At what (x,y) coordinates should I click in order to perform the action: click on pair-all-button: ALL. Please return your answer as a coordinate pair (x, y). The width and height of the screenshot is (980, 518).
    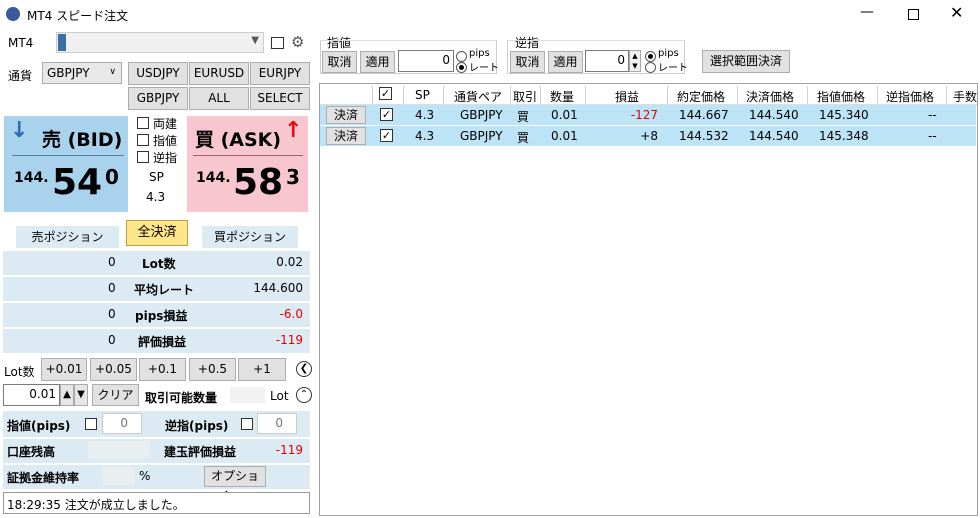
    Looking at the image, I should click on (219, 98).